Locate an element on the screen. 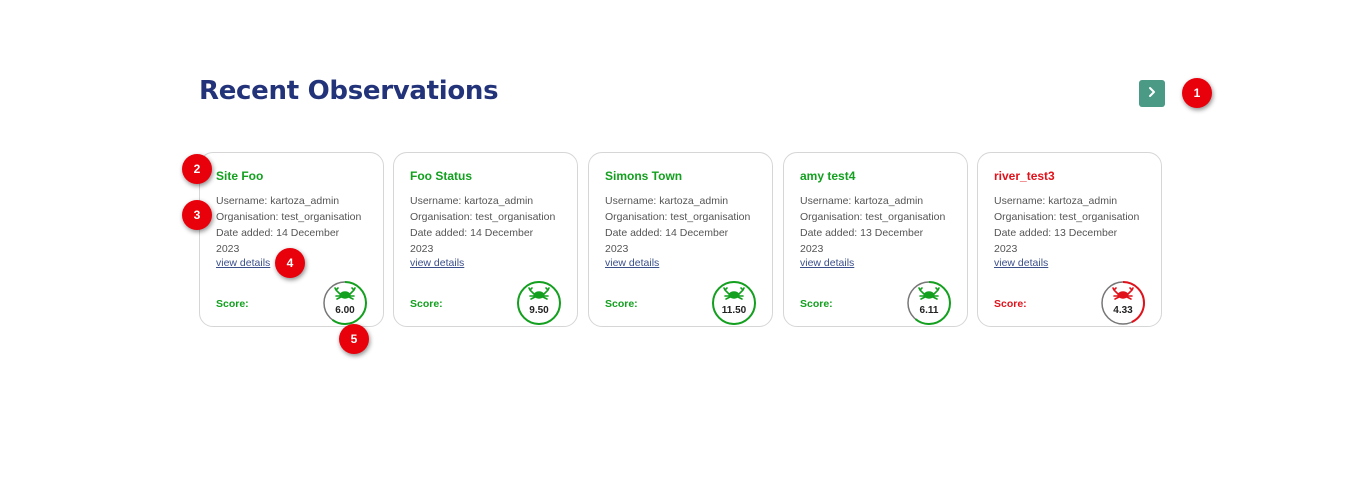 This screenshot has width=1364, height=477. score-value: 9.50 is located at coordinates (539, 310).